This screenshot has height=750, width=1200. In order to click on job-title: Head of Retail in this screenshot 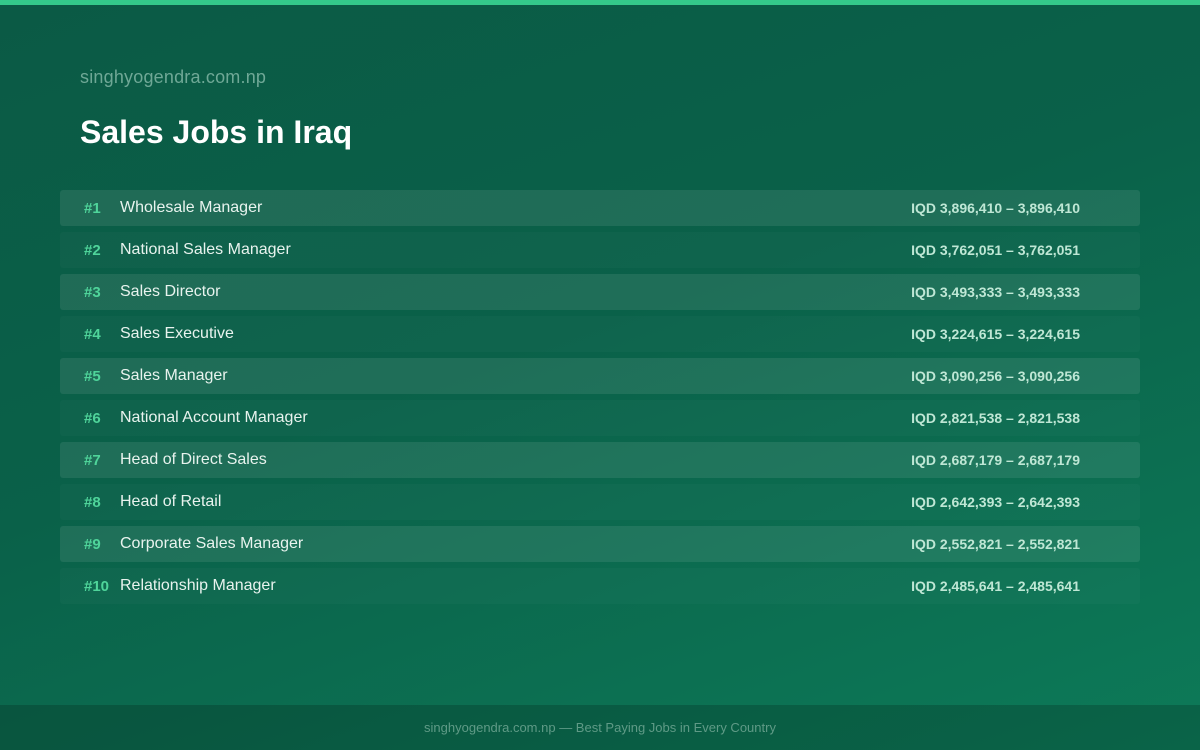, I will do `click(171, 501)`.